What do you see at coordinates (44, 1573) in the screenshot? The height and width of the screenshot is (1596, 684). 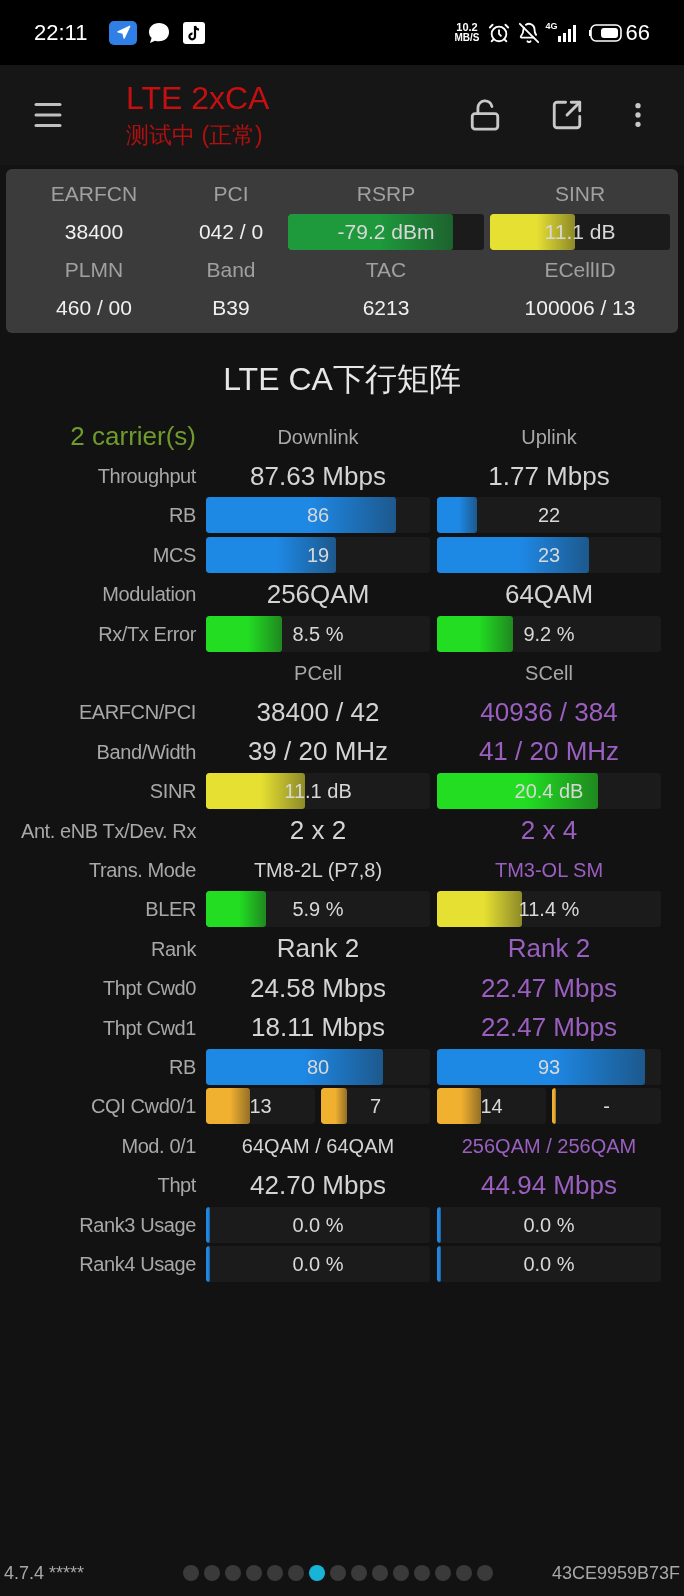 I see `version-text: 4.7.4 *****` at bounding box center [44, 1573].